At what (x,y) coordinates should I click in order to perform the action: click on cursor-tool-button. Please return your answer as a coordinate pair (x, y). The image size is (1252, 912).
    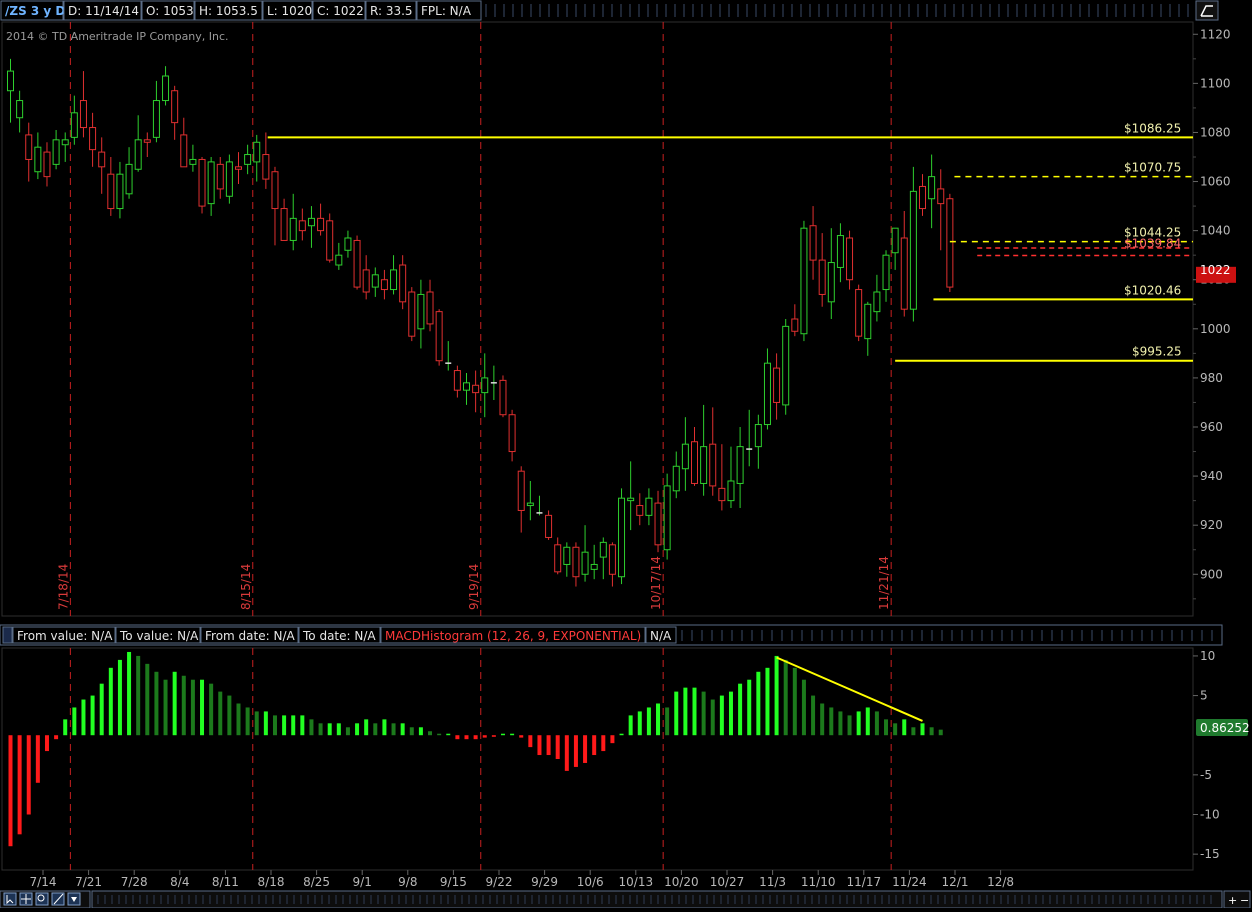
    Looking at the image, I should click on (10, 899).